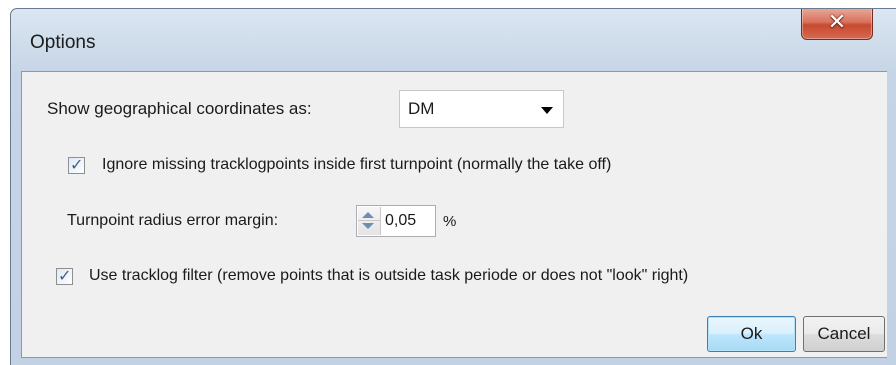 Image resolution: width=896 pixels, height=365 pixels. What do you see at coordinates (179, 108) in the screenshot?
I see `coordinates-label: Show geographical coordinates as:` at bounding box center [179, 108].